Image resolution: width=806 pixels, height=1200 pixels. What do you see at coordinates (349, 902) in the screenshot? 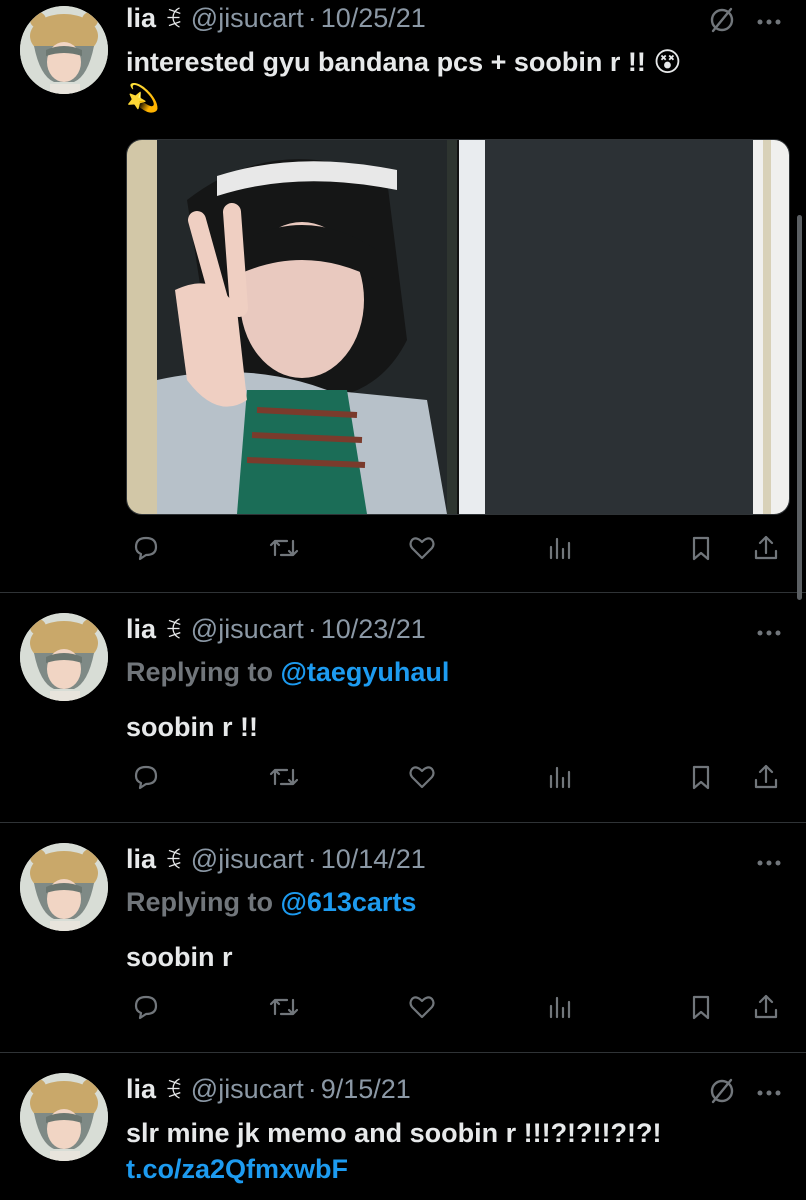
I see `replying-to-mention: @613carts` at bounding box center [349, 902].